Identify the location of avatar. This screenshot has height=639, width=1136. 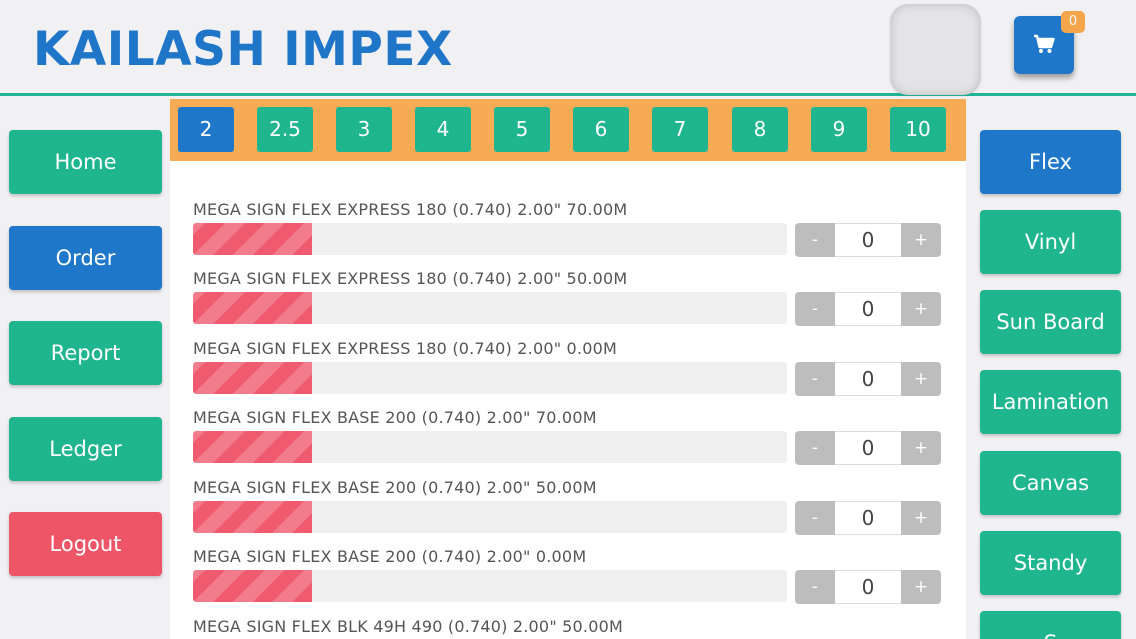
(935, 49).